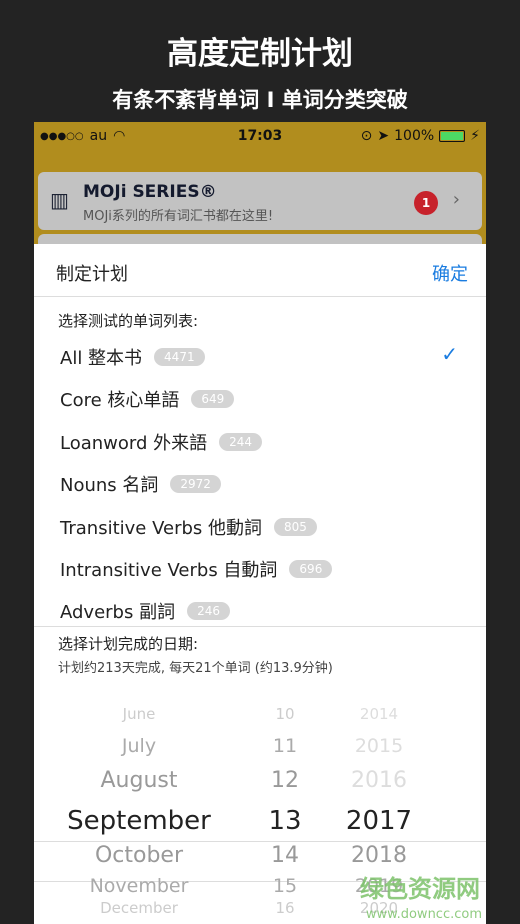  What do you see at coordinates (195, 484) in the screenshot?
I see `count-badge: 2972` at bounding box center [195, 484].